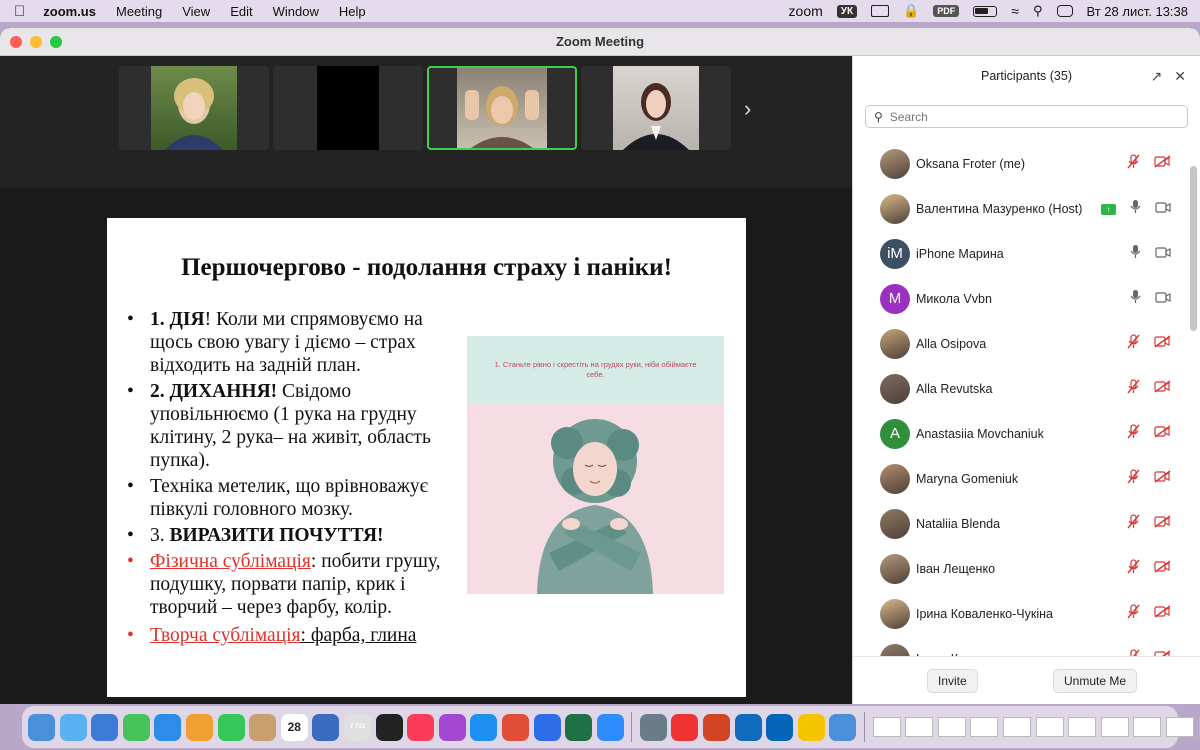 This screenshot has width=1200, height=750. What do you see at coordinates (105, 727) in the screenshot?
I see `launchpad-icon` at bounding box center [105, 727].